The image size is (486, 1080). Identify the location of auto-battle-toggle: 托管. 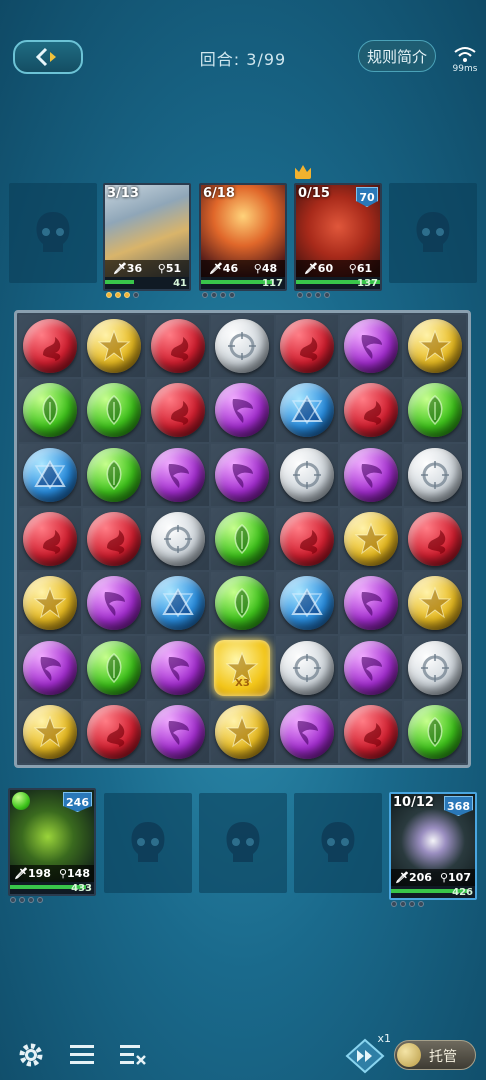
(435, 1055).